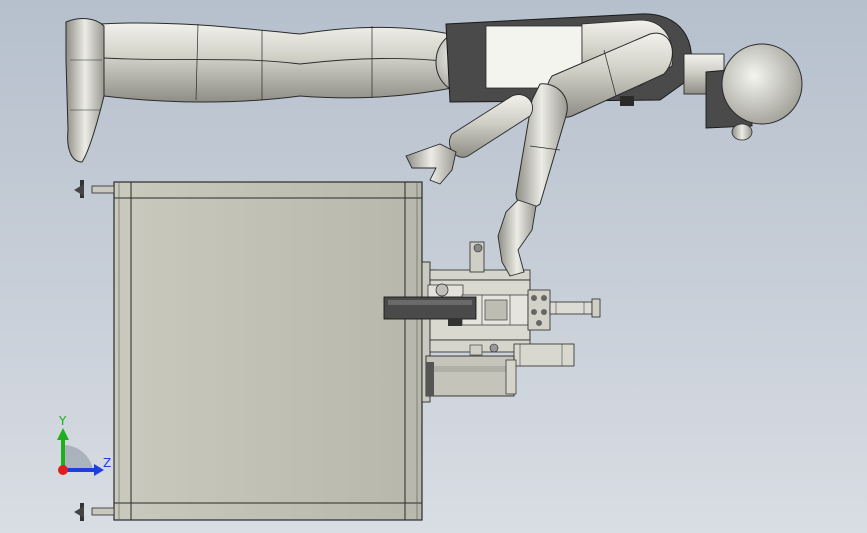 The image size is (867, 533). Describe the element at coordinates (107, 463) in the screenshot. I see `axis-z-label: Z` at that location.